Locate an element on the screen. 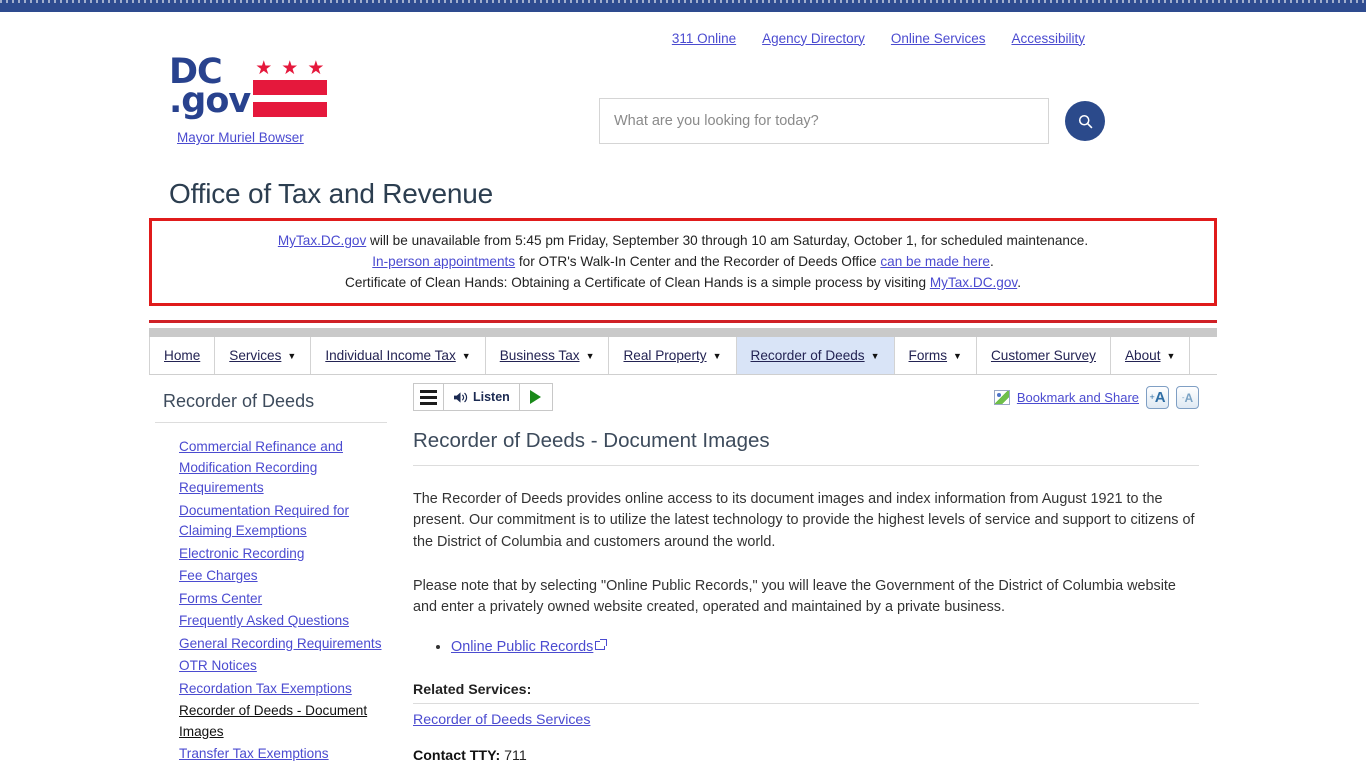 Image resolution: width=1366 pixels, height=768 pixels. external-link-icon is located at coordinates (601, 645).